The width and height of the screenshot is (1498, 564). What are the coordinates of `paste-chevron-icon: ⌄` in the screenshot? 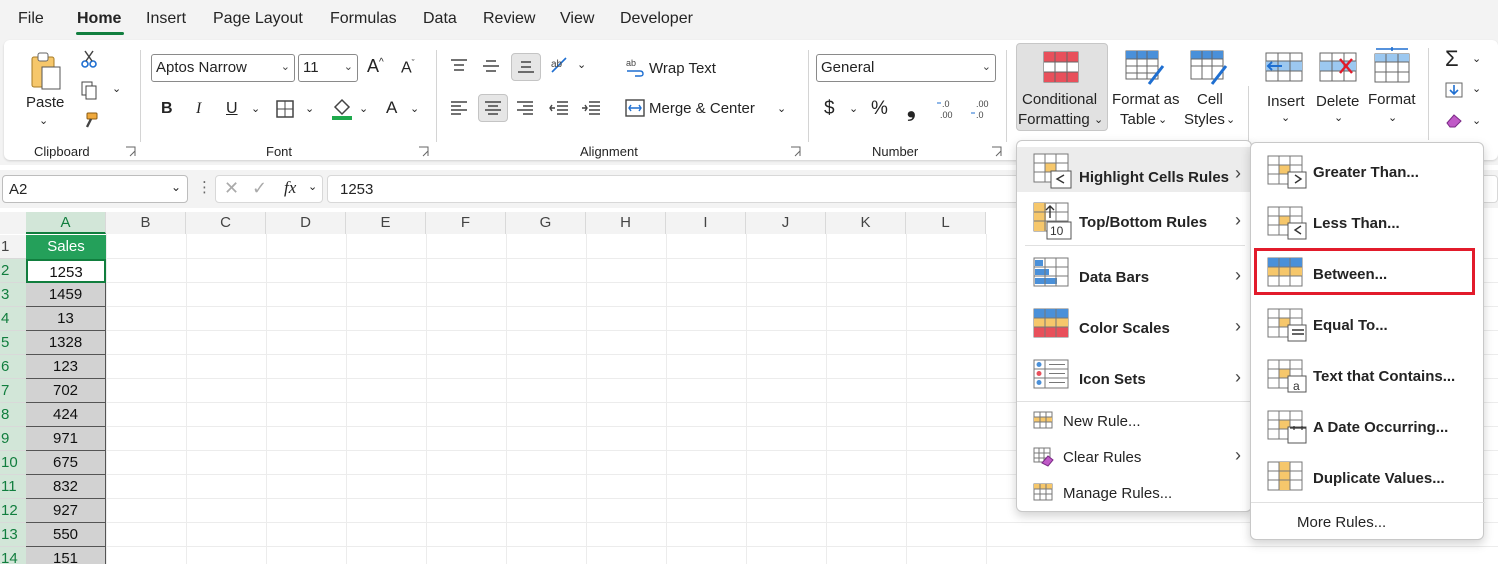 It's located at (43, 120).